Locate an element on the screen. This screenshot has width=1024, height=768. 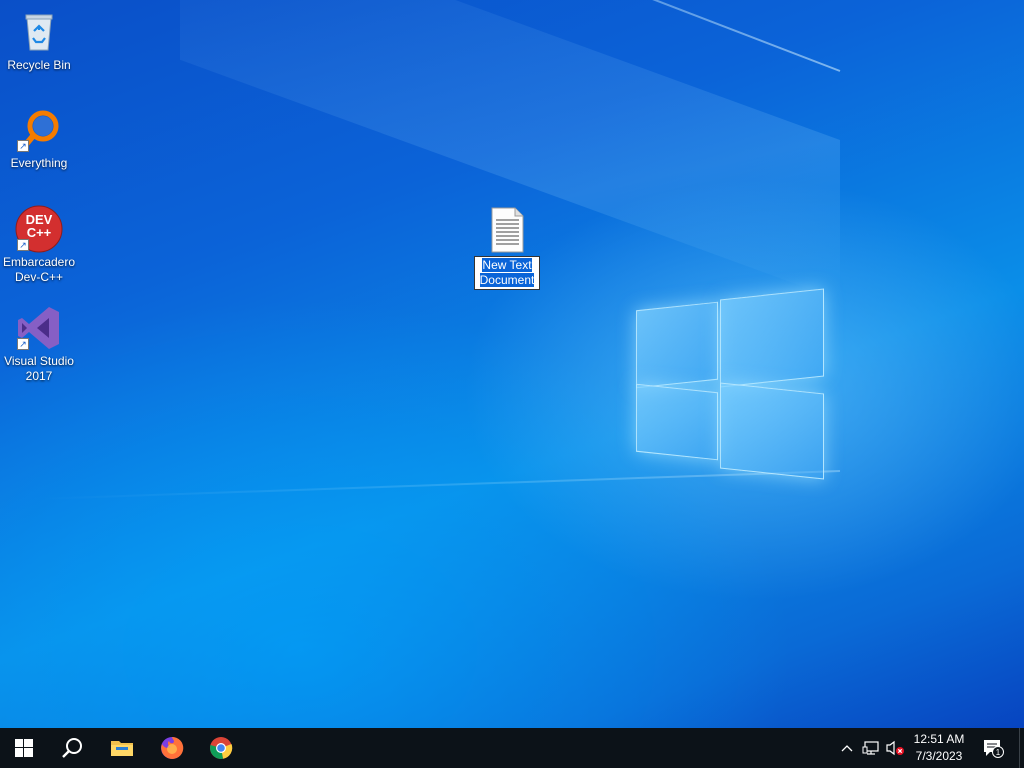
chevron-up-icon is located at coordinates (847, 748).